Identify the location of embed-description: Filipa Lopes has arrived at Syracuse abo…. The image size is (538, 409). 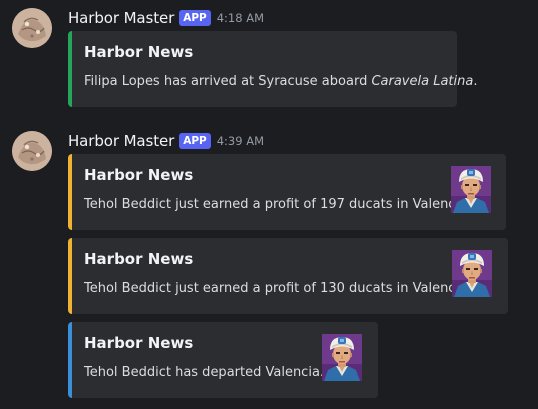
(280, 81).